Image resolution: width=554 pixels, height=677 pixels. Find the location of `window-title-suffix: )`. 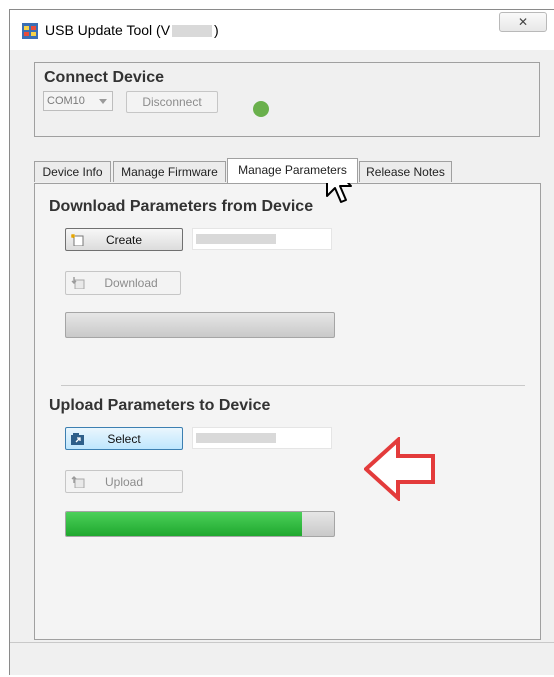

window-title-suffix: ) is located at coordinates (216, 30).